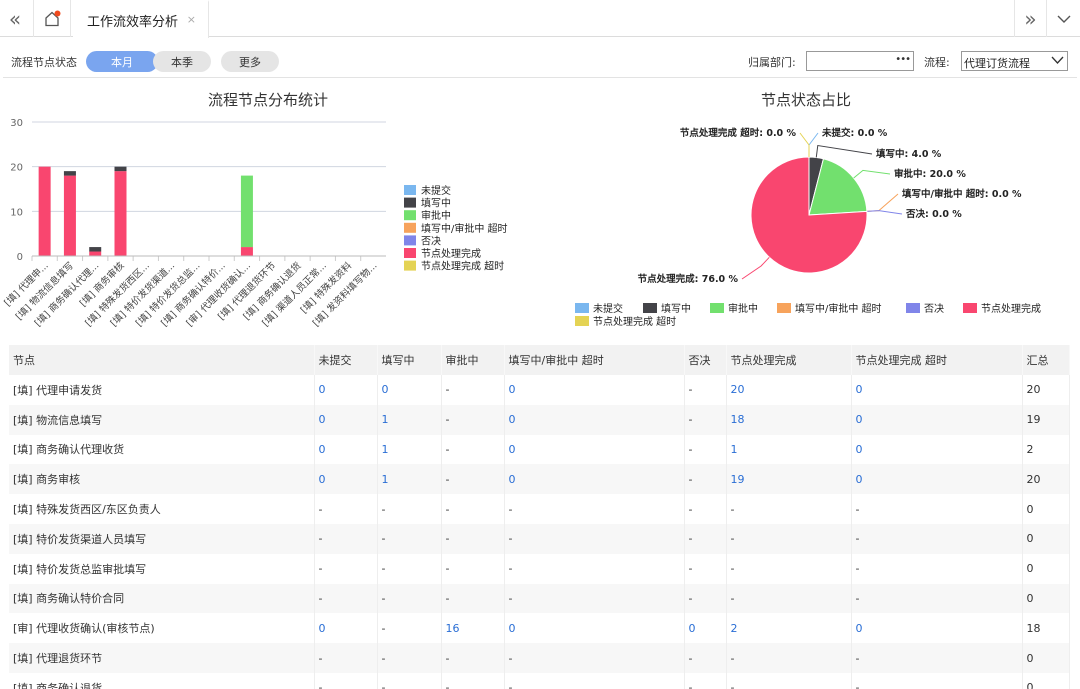  I want to click on tab-workflow-efficiency: 工作流效率分析 ×, so click(141, 19).